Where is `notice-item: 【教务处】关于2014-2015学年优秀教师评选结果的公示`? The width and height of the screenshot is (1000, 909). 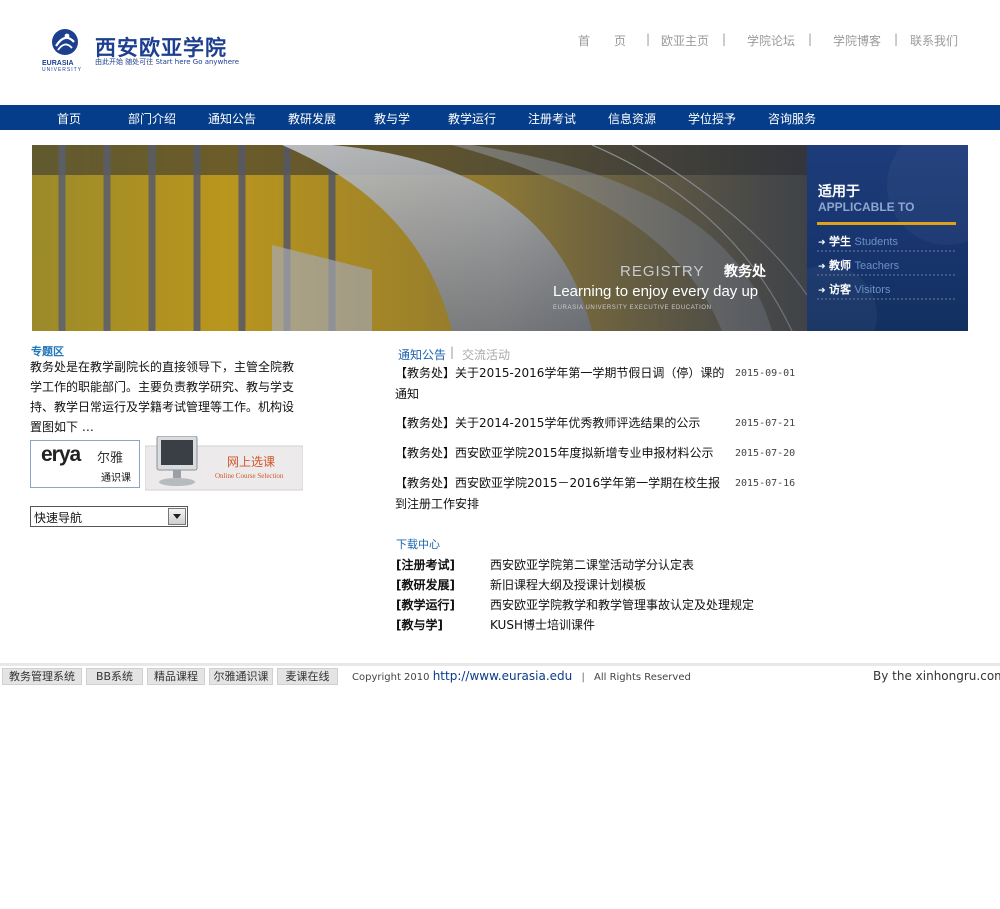 notice-item: 【教务处】关于2014-2015学年优秀教师评选结果的公示 is located at coordinates (562, 423).